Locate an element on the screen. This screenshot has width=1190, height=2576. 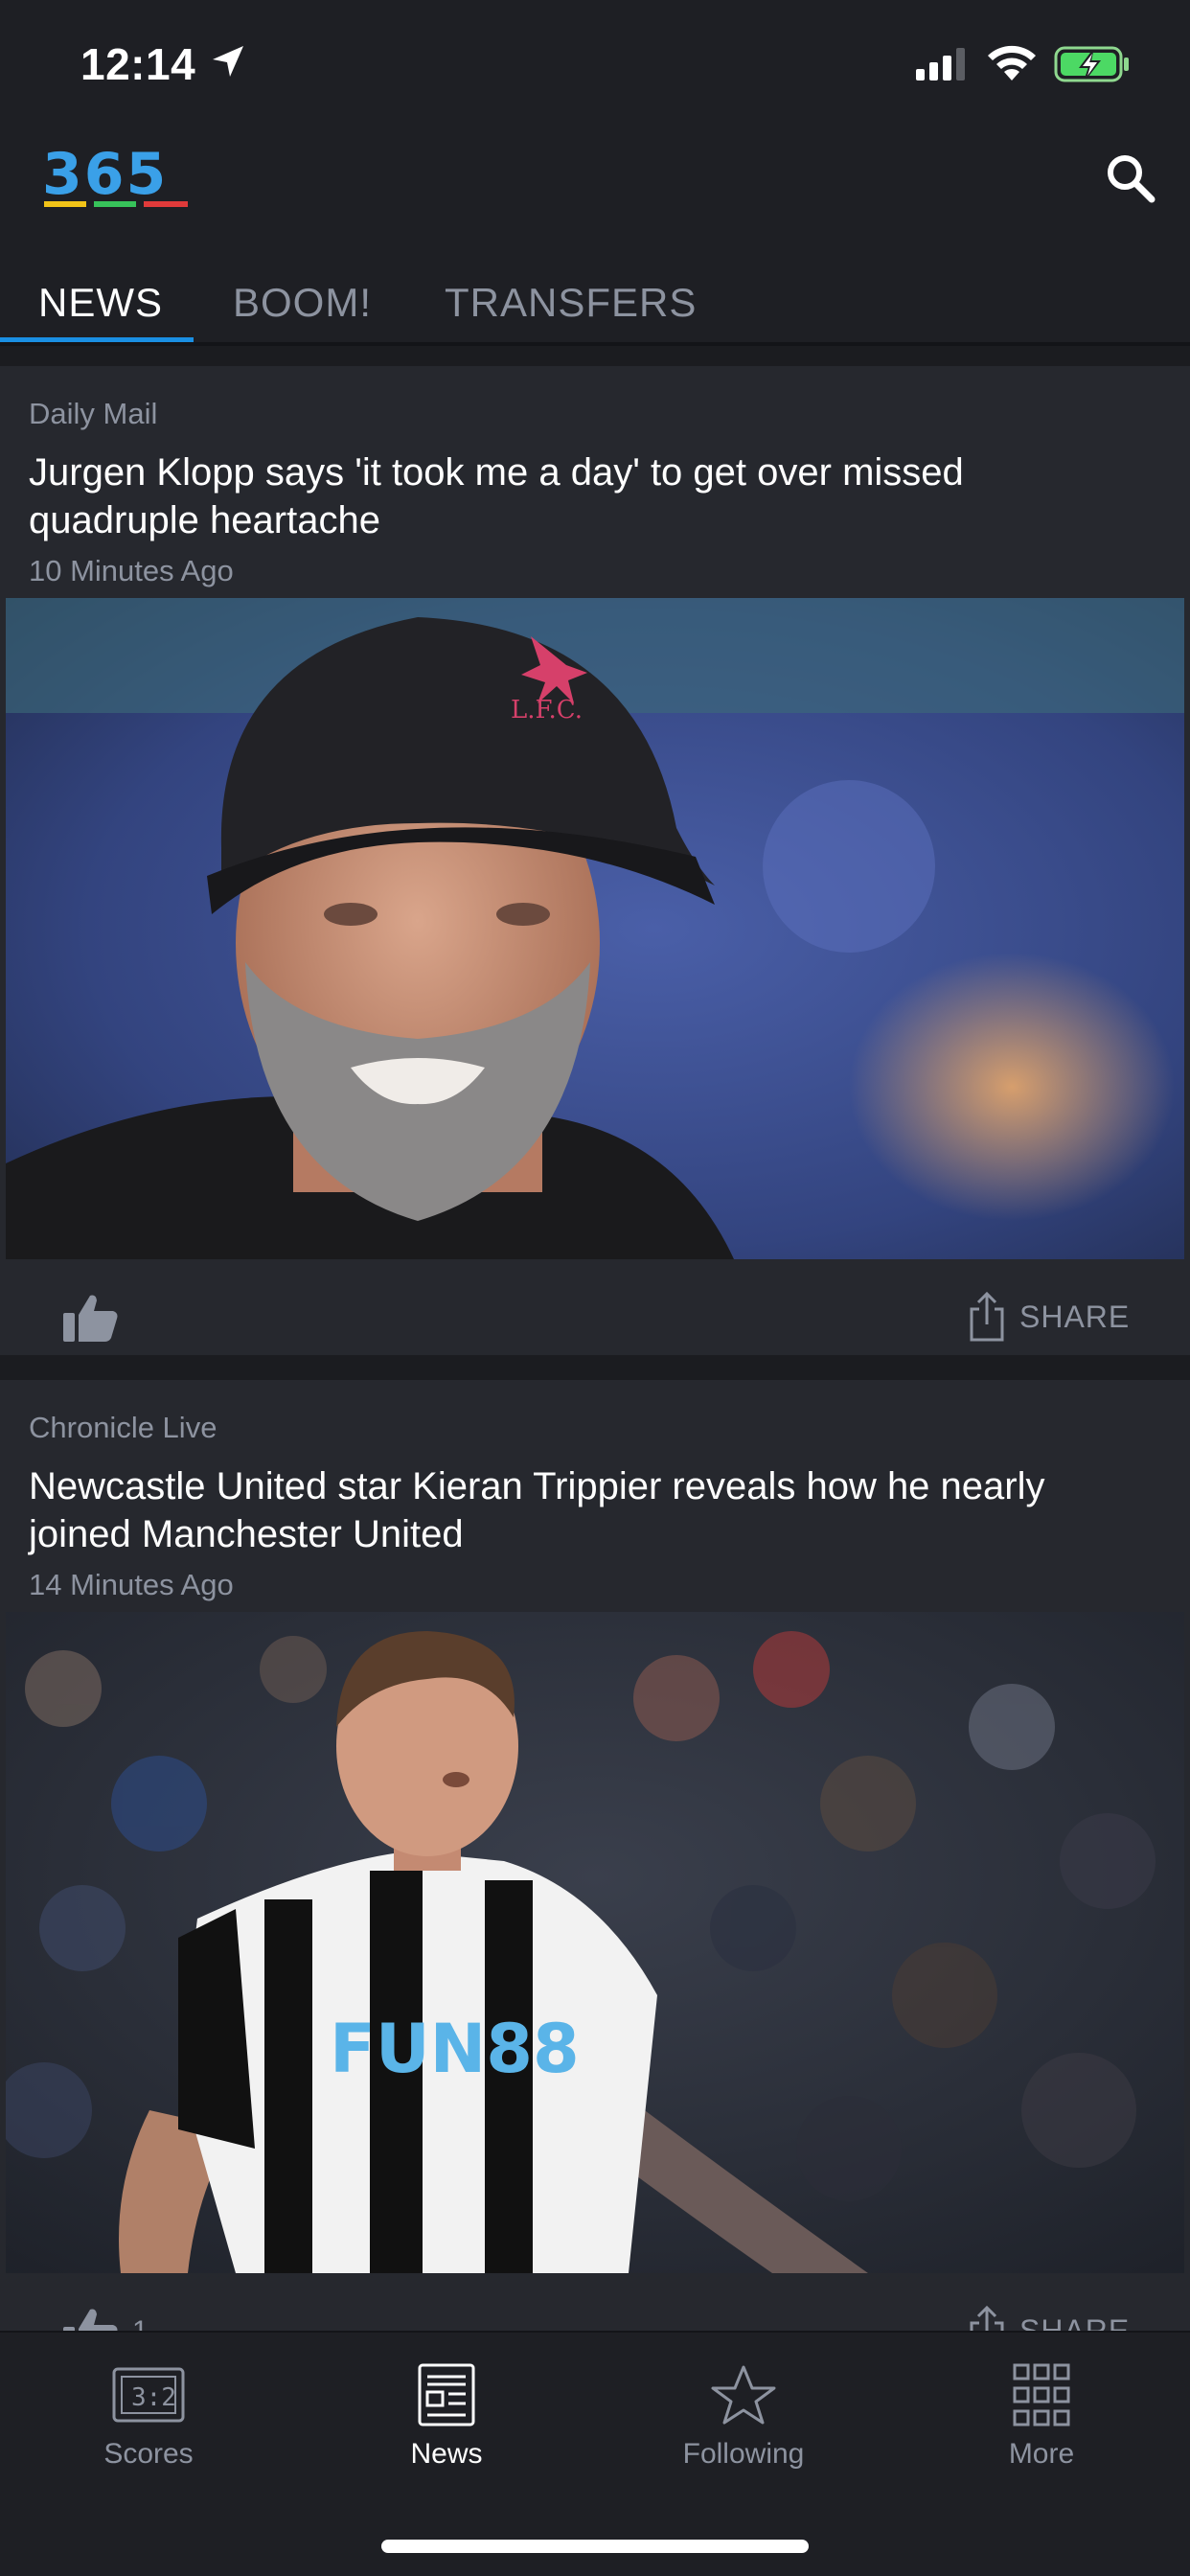
scores-icon: 3:2 is located at coordinates (148, 2395).